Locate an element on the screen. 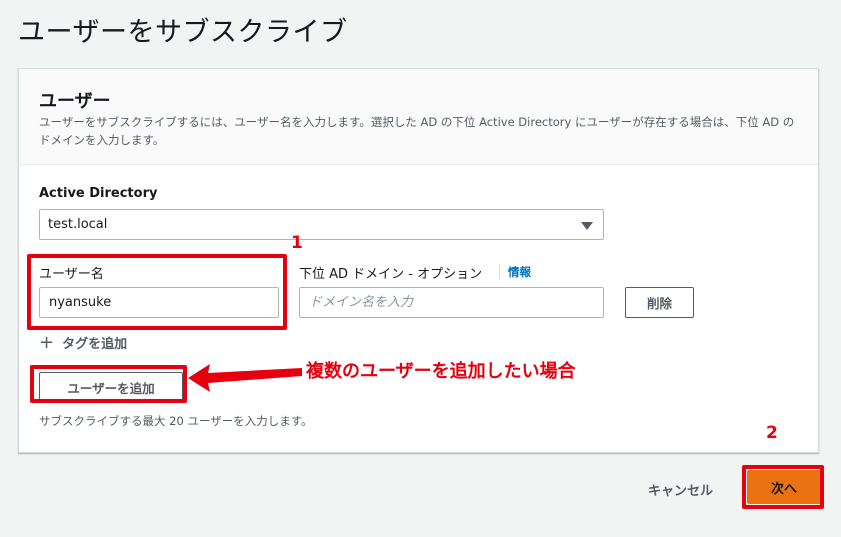 Image resolution: width=841 pixels, height=537 pixels. panel-title: ユーザー is located at coordinates (75, 101).